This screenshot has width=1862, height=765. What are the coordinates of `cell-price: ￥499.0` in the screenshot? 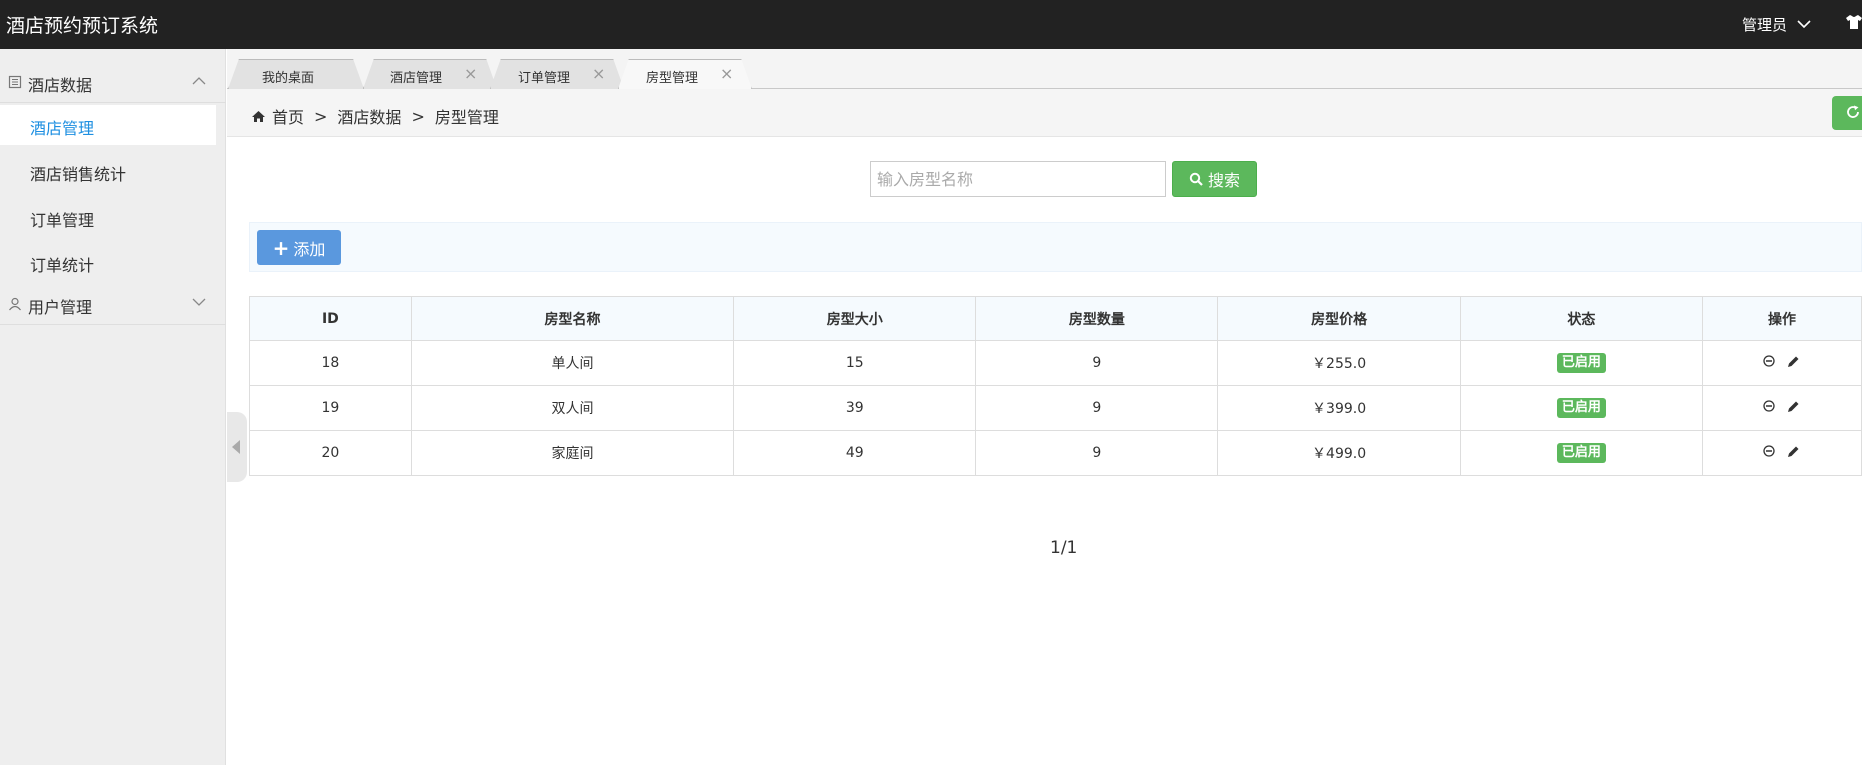 It's located at (1339, 453).